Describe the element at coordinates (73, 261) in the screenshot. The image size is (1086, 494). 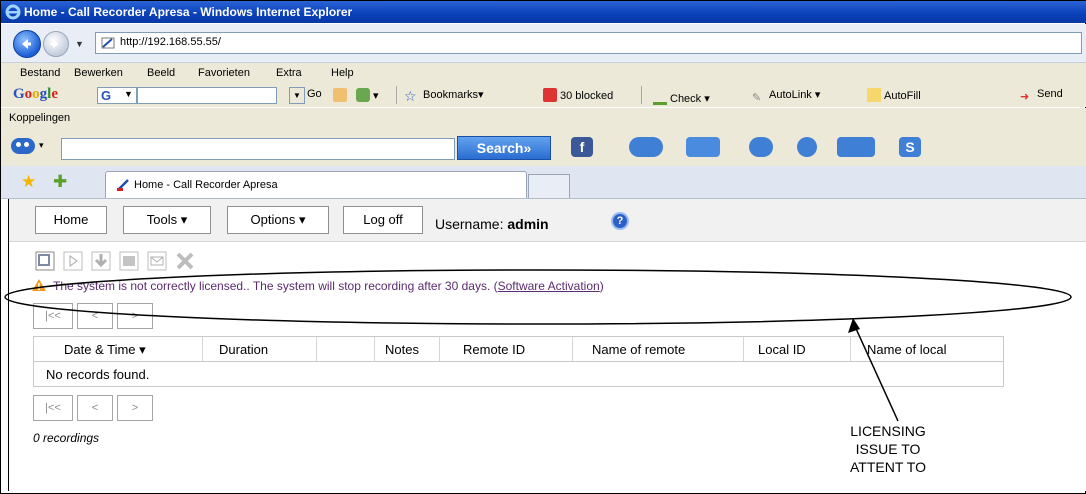
I see `play-icon` at that location.